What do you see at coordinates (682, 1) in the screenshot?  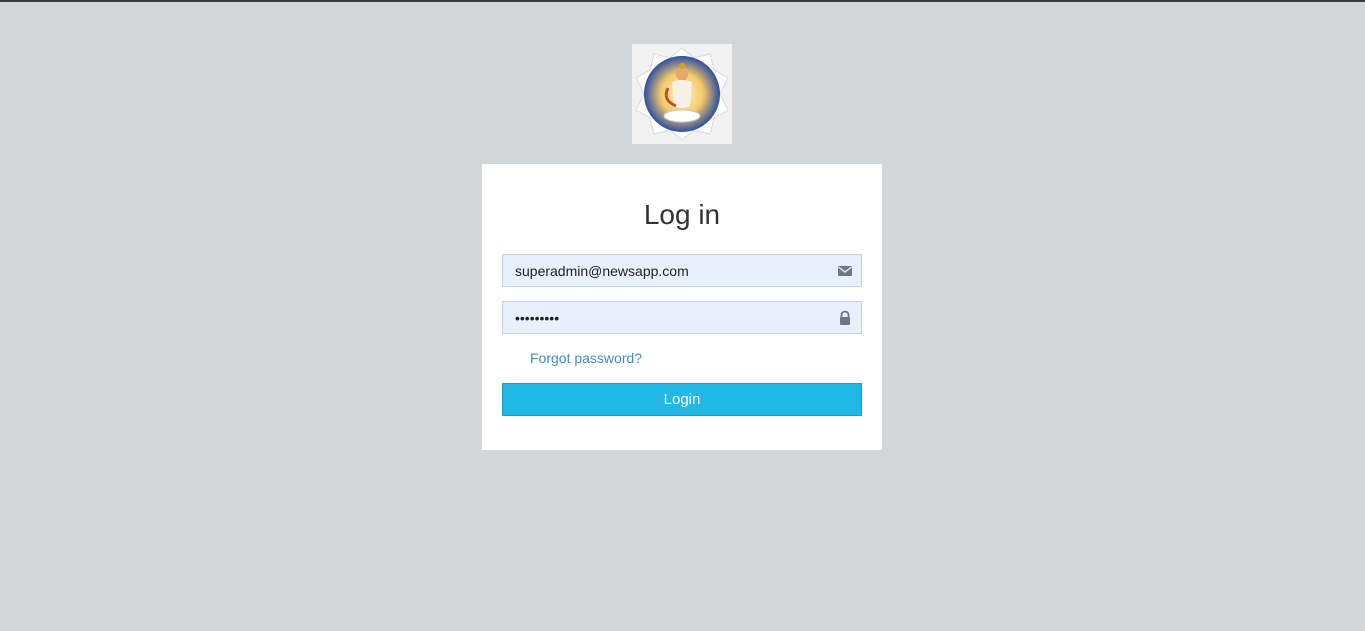 I see `top-border` at bounding box center [682, 1].